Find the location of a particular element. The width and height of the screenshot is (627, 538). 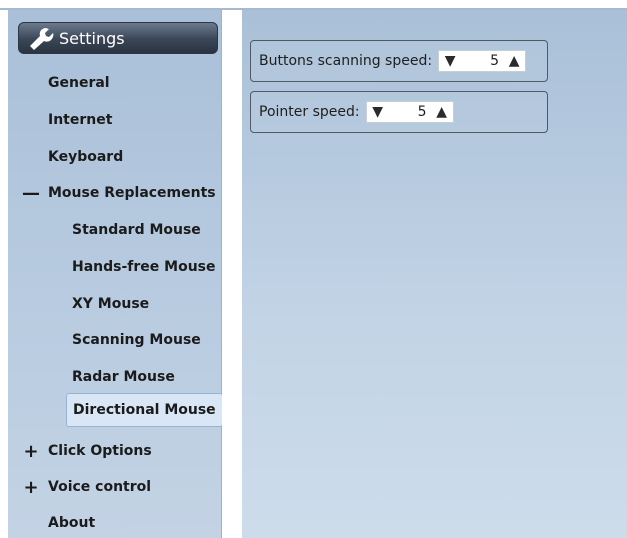

sidebar-item-label: Internet is located at coordinates (80, 120).